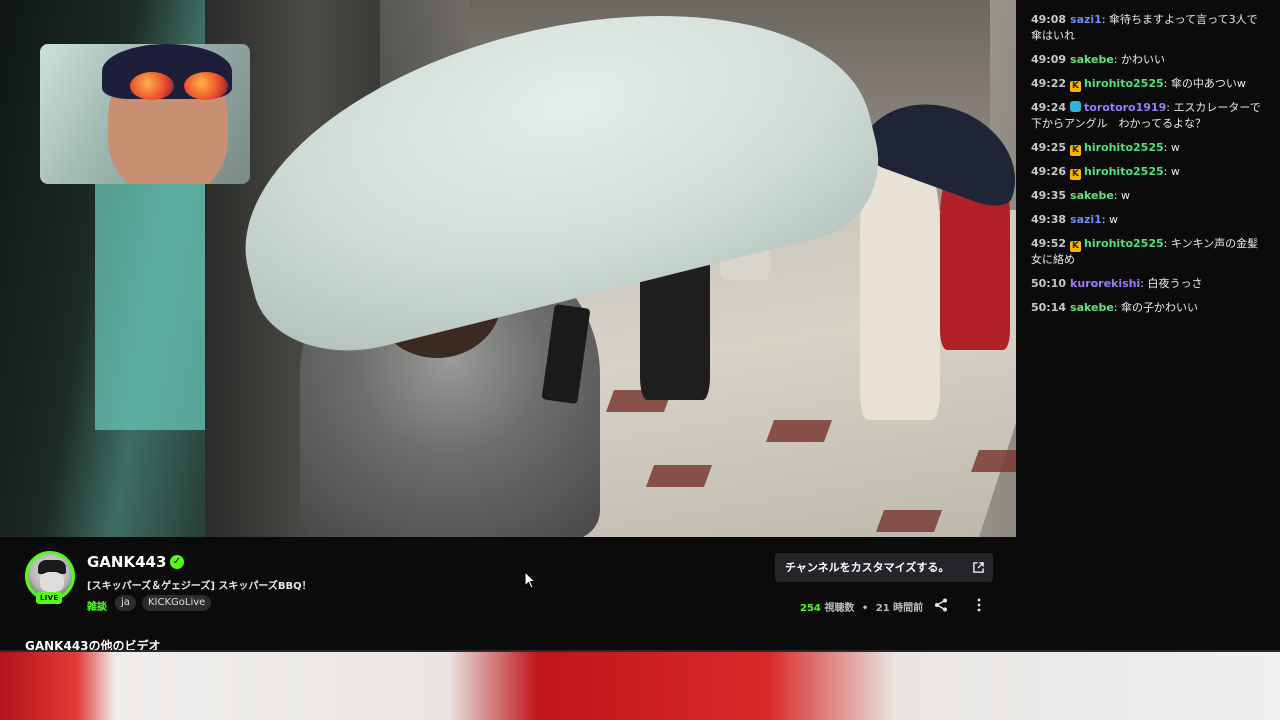 This screenshot has width=1280, height=720. Describe the element at coordinates (1125, 107) in the screenshot. I see `chat-username: torotoro1919` at that location.